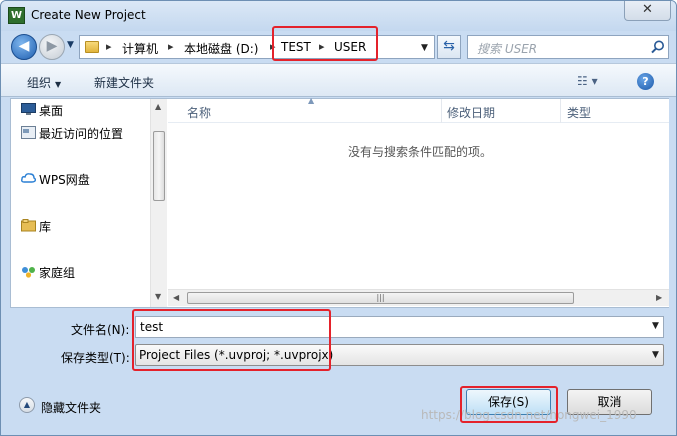  I want to click on nav-item-recent: 最近访问的位置, so click(72, 133).